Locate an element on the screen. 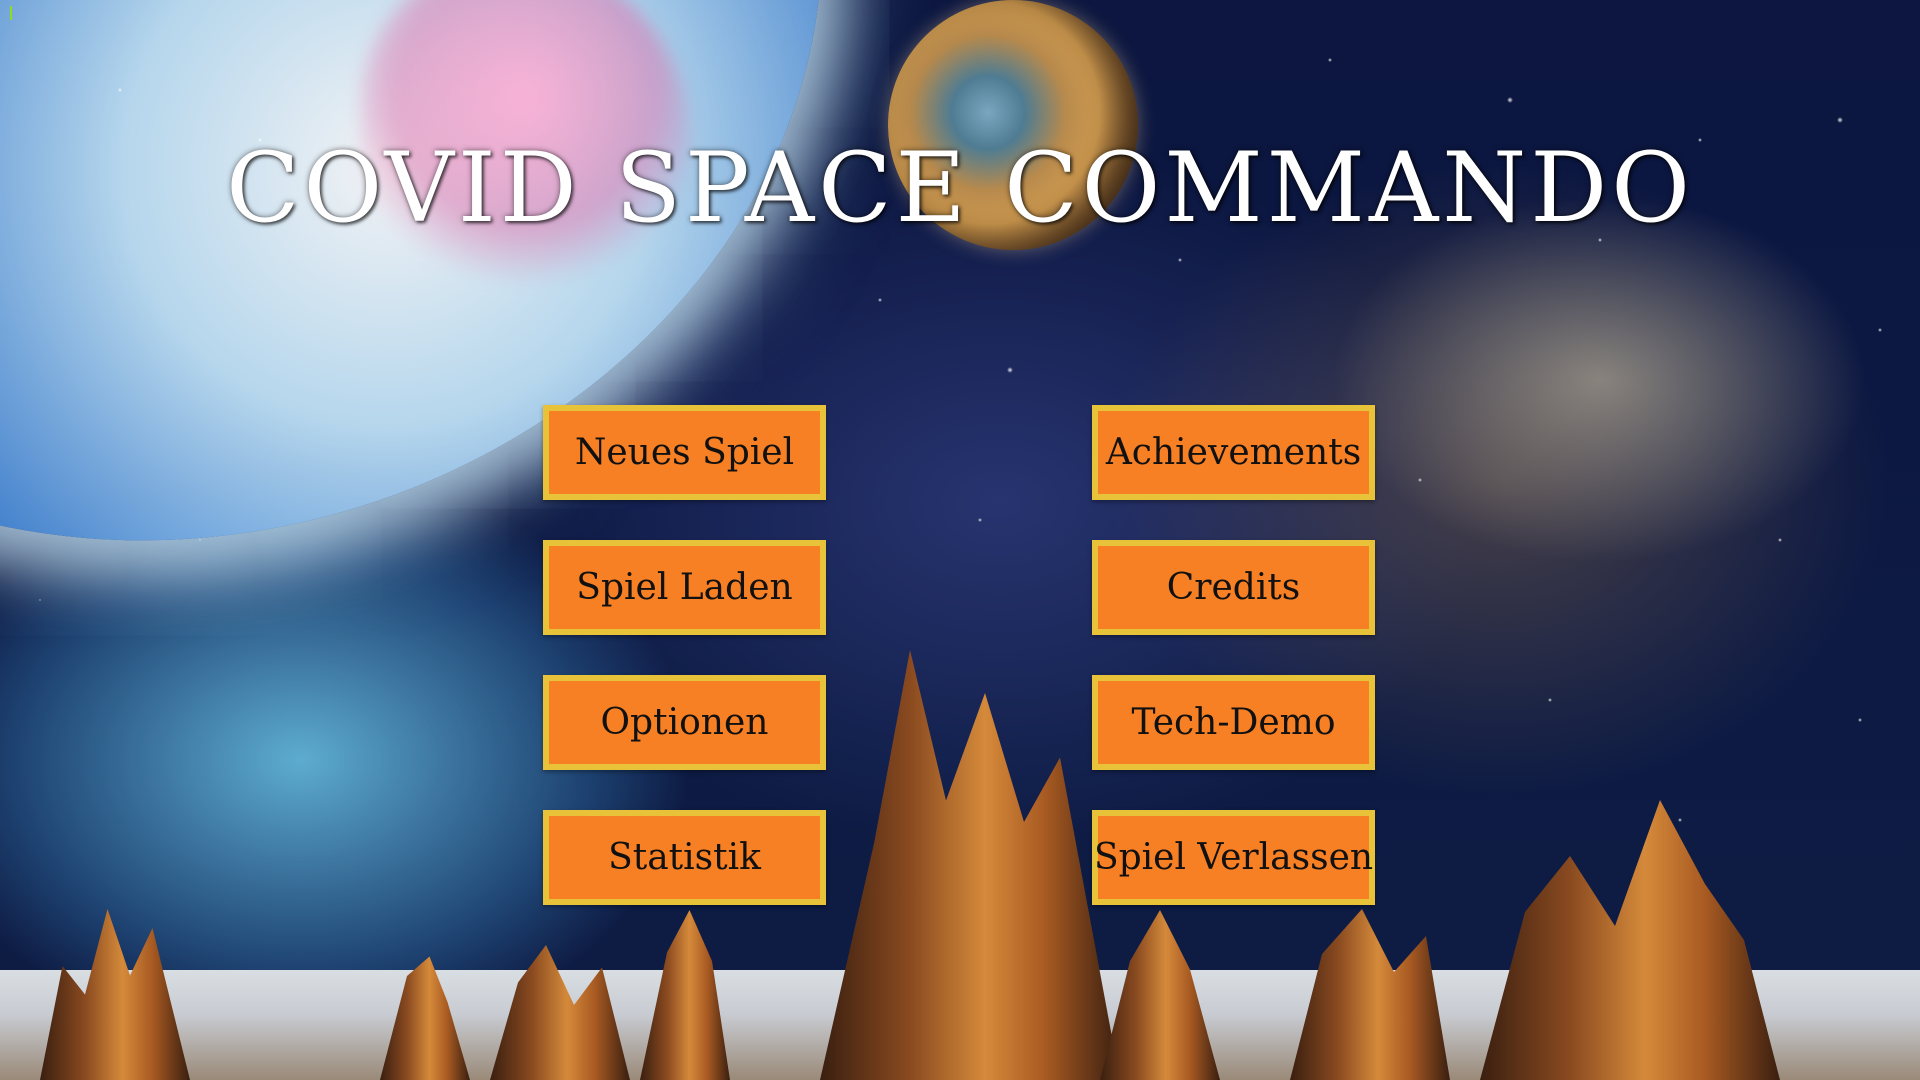  new-game-button: Neues Spiel is located at coordinates (684, 452).